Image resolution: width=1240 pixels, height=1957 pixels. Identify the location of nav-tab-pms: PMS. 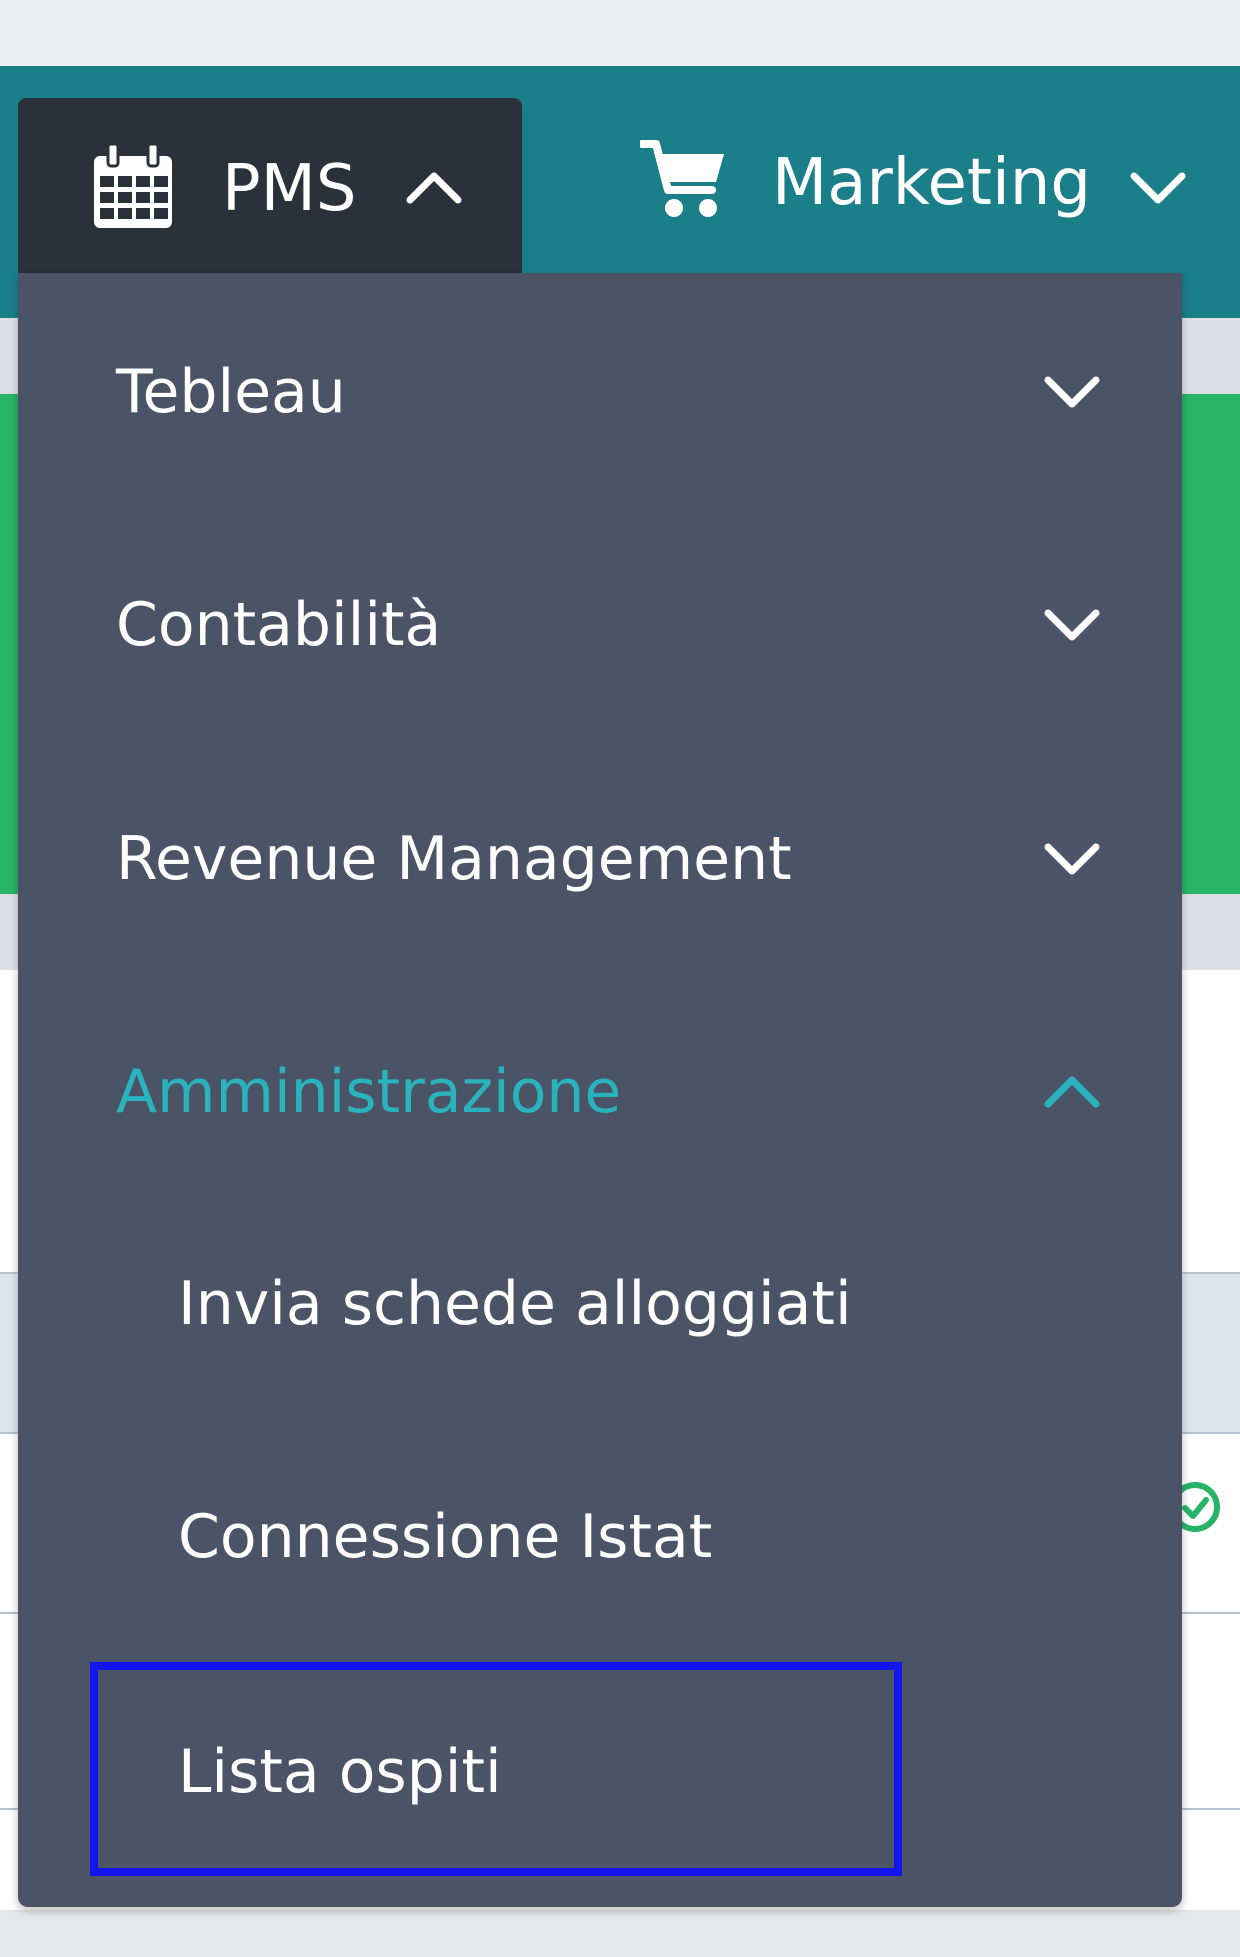
(270, 185).